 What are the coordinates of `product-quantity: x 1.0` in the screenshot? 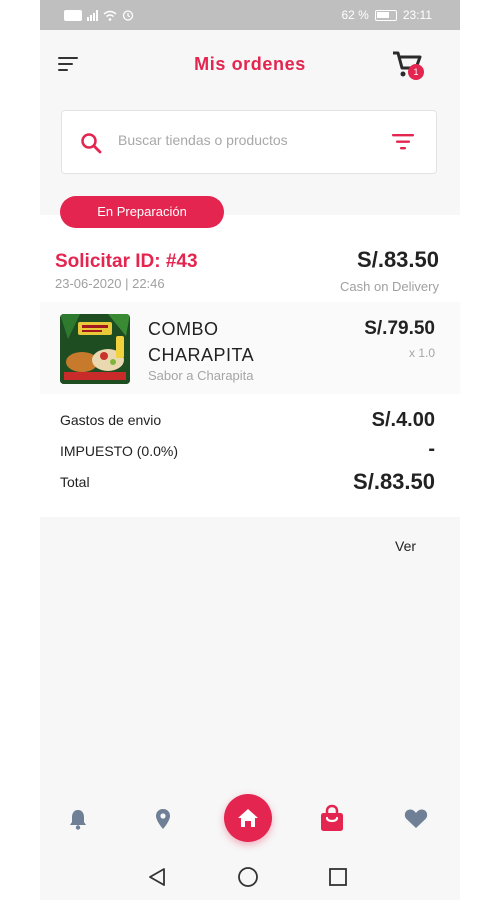 It's located at (421, 353).